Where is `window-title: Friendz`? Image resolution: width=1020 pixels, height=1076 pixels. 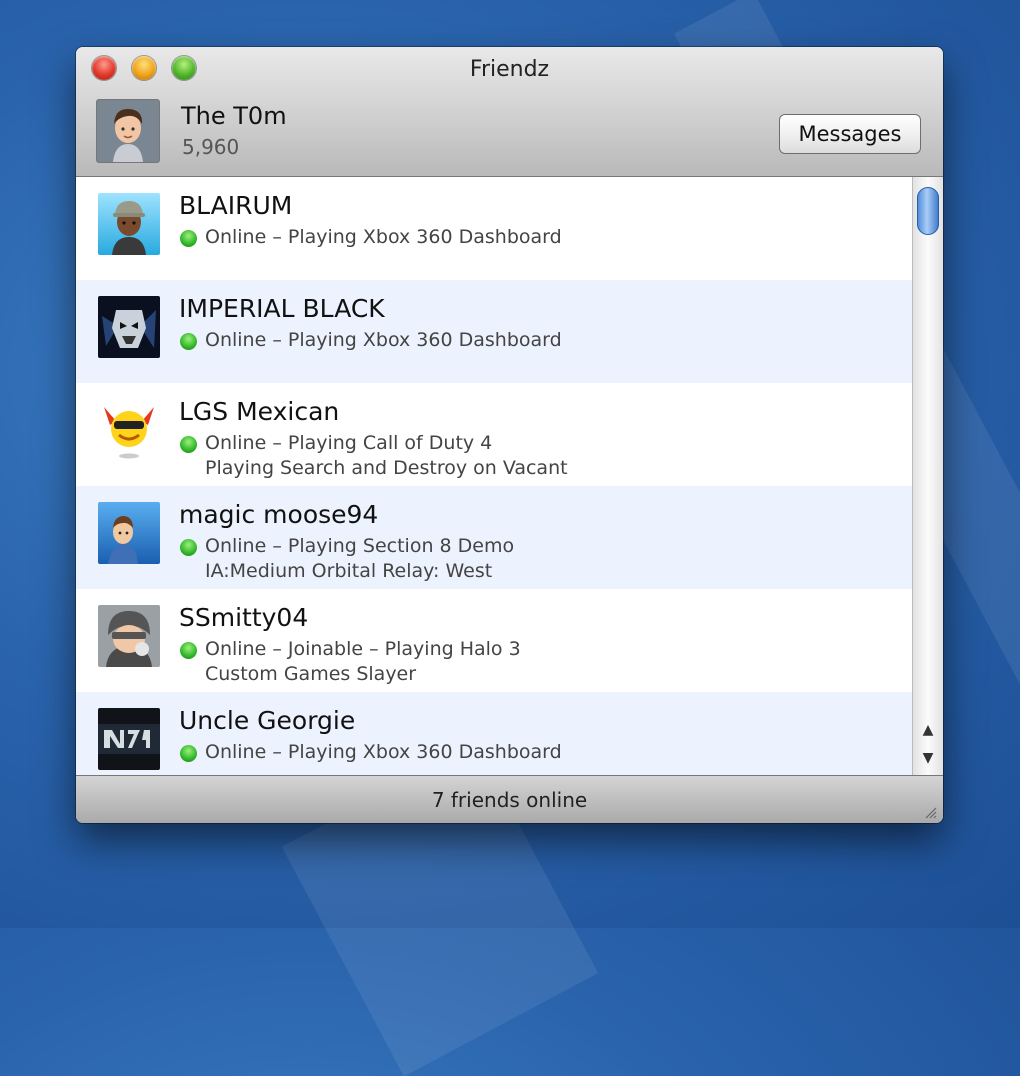 window-title: Friendz is located at coordinates (509, 69).